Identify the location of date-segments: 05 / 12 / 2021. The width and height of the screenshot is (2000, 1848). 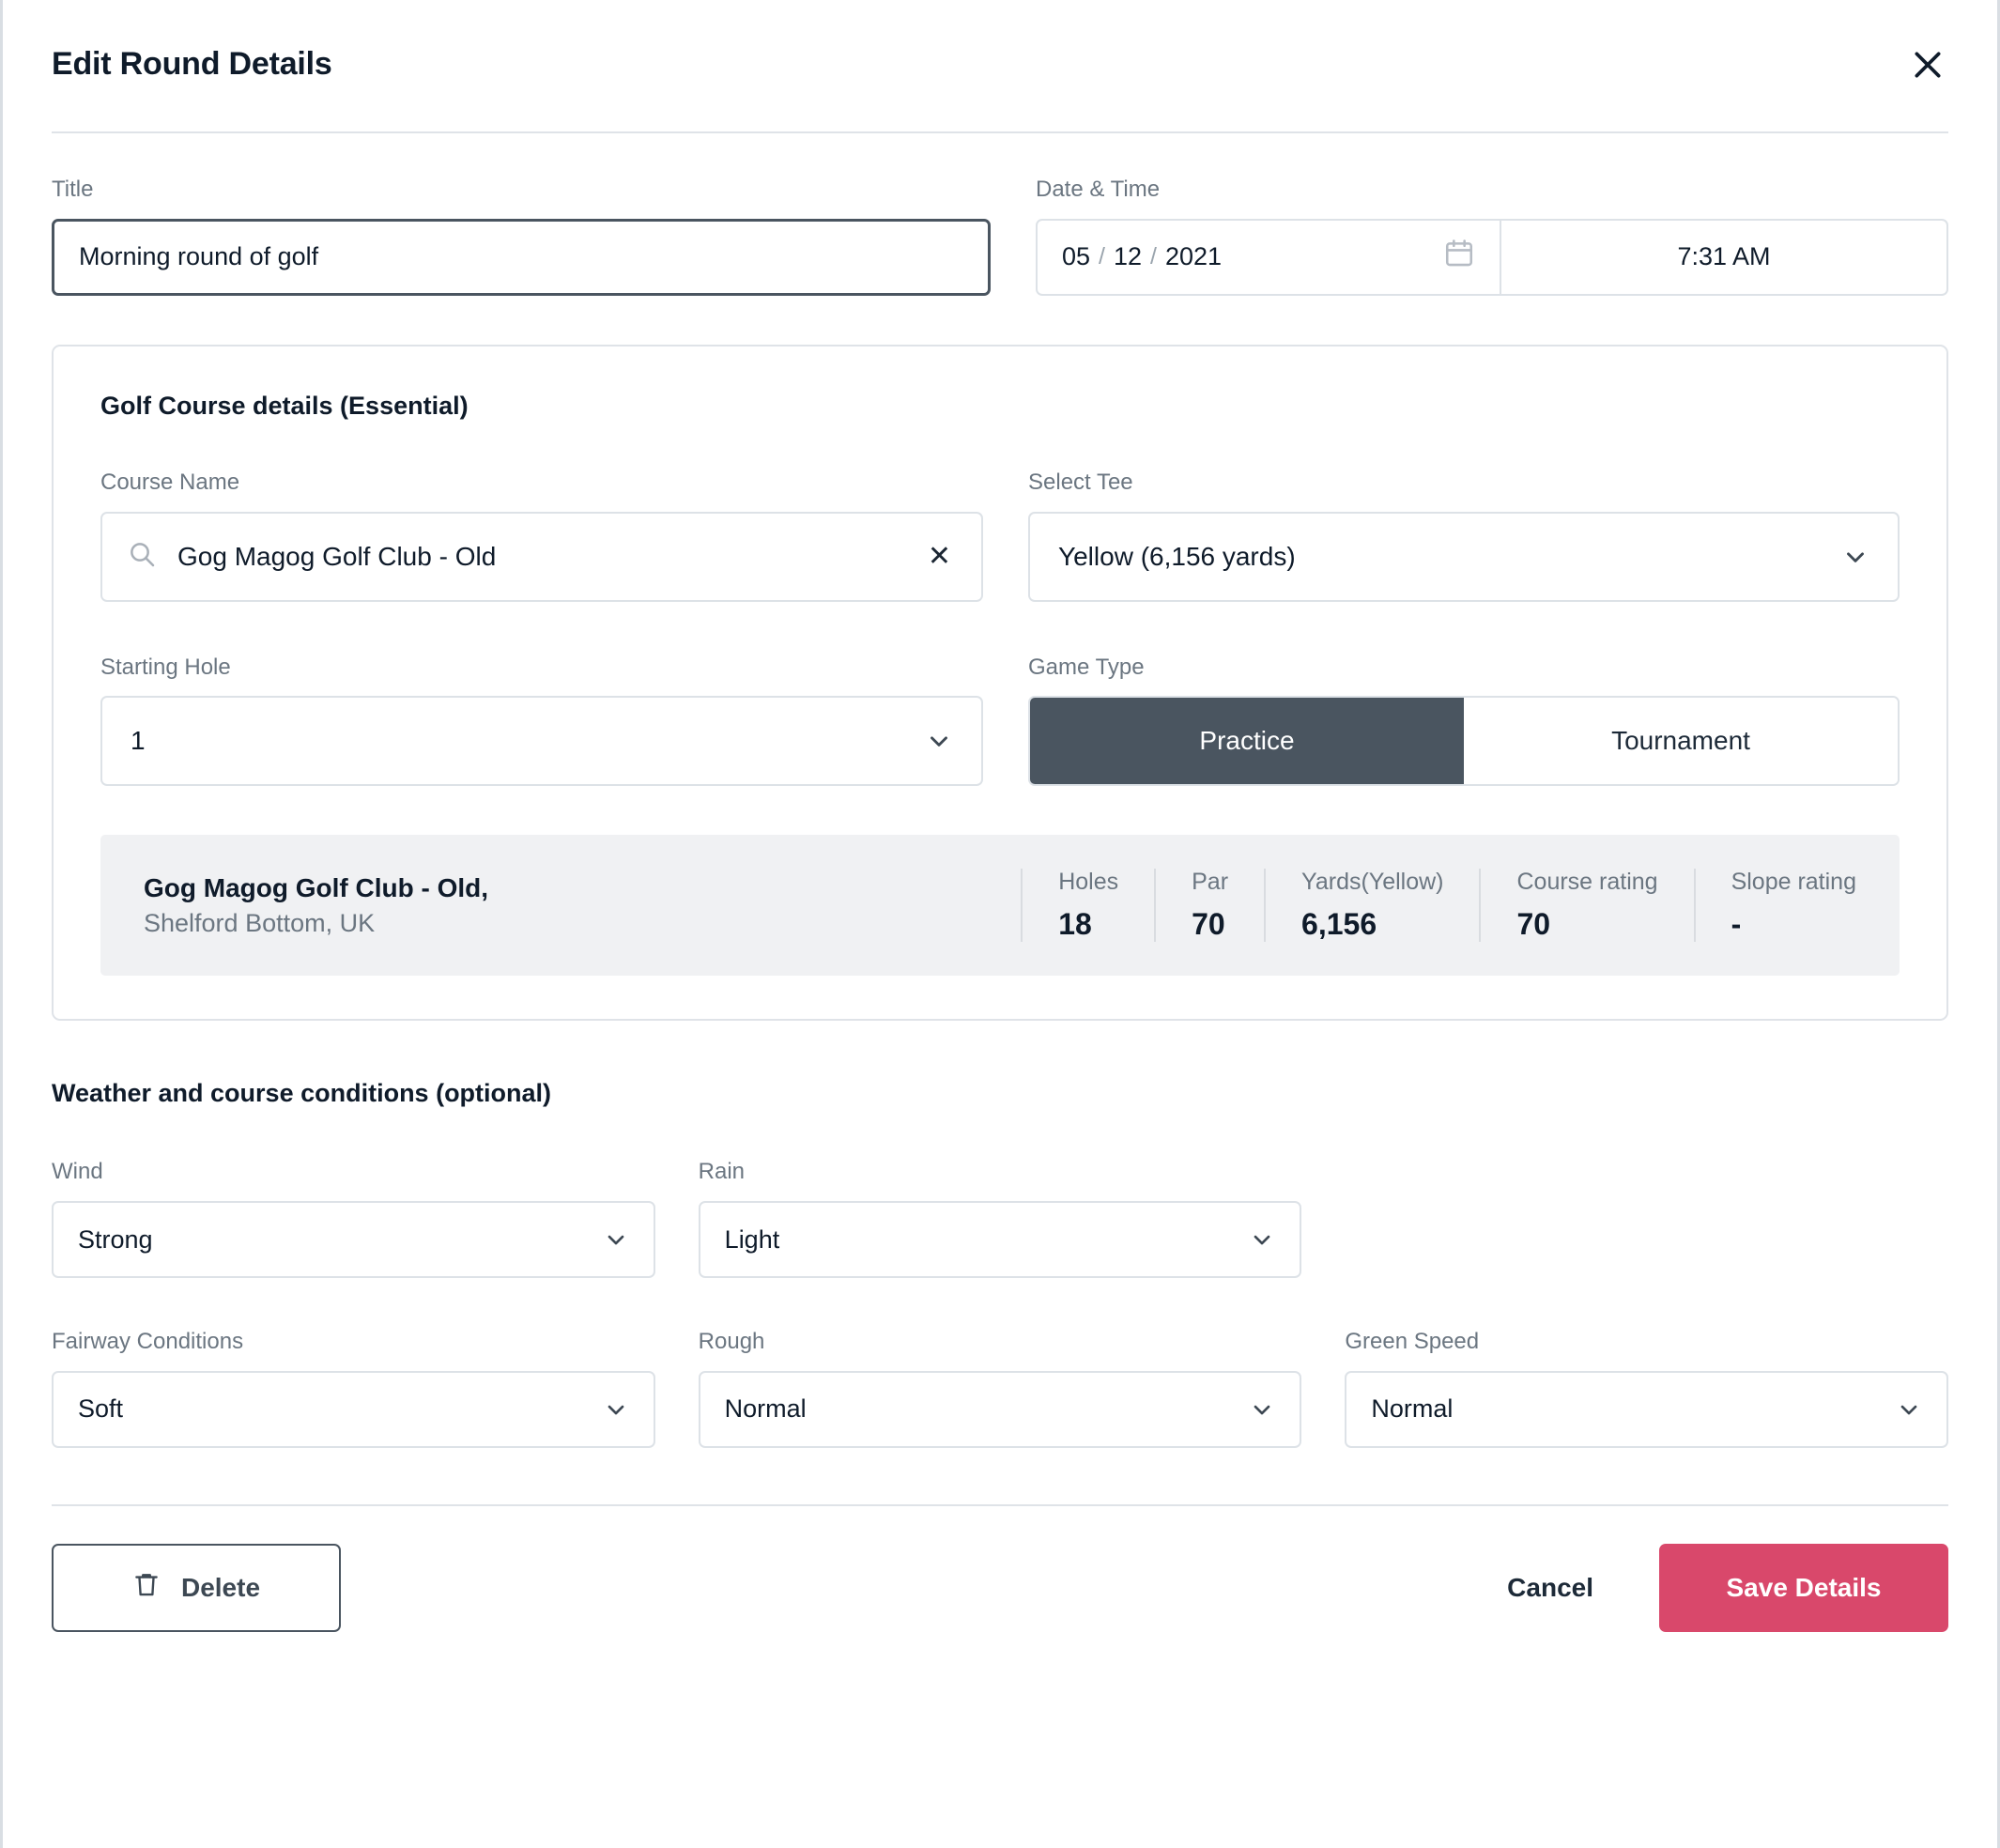
(1142, 256).